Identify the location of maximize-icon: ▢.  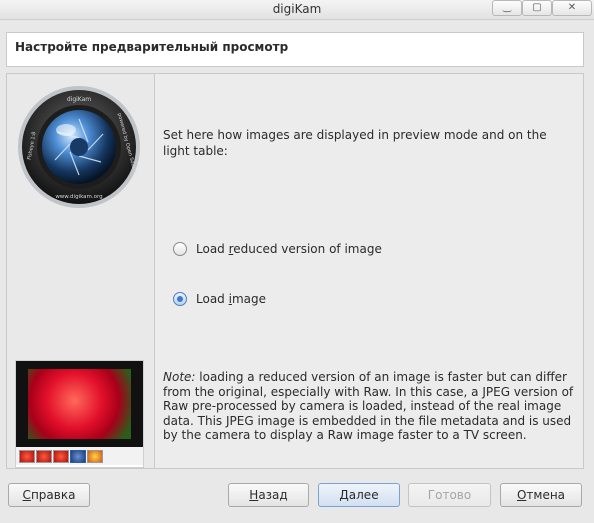
(537, 7).